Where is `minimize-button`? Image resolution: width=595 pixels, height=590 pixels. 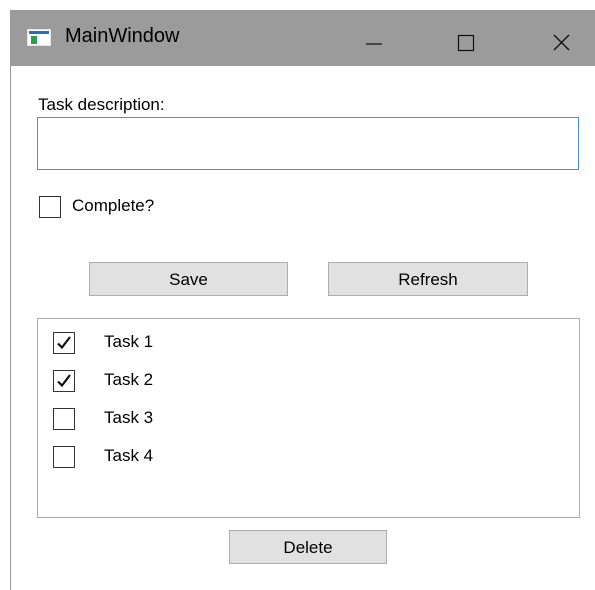
minimize-button is located at coordinates (372, 38).